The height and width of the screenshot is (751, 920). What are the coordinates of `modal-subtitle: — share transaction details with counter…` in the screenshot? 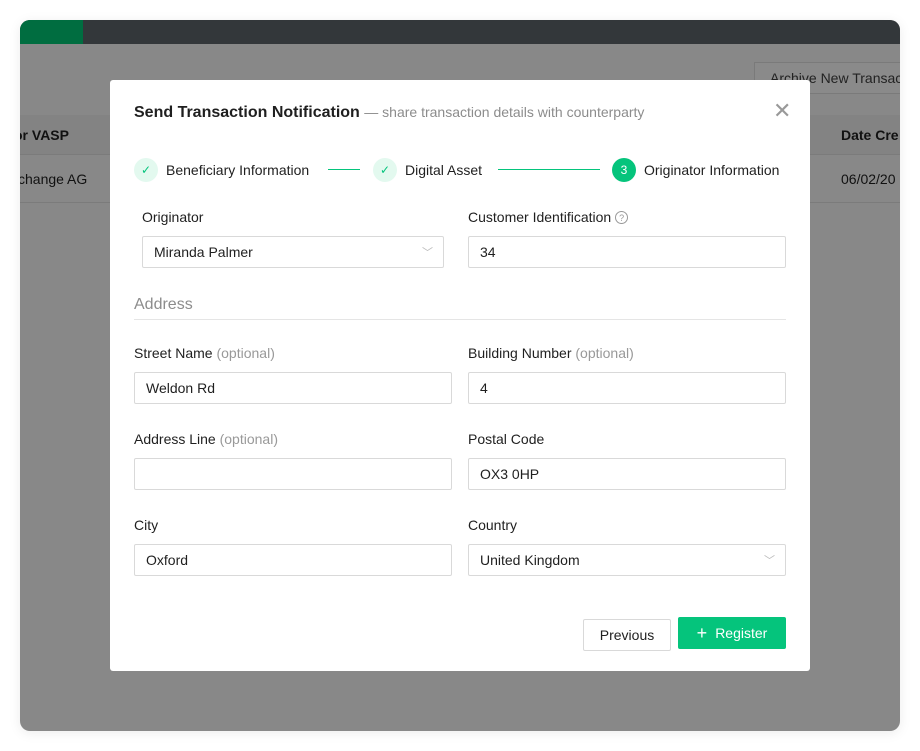 It's located at (504, 112).